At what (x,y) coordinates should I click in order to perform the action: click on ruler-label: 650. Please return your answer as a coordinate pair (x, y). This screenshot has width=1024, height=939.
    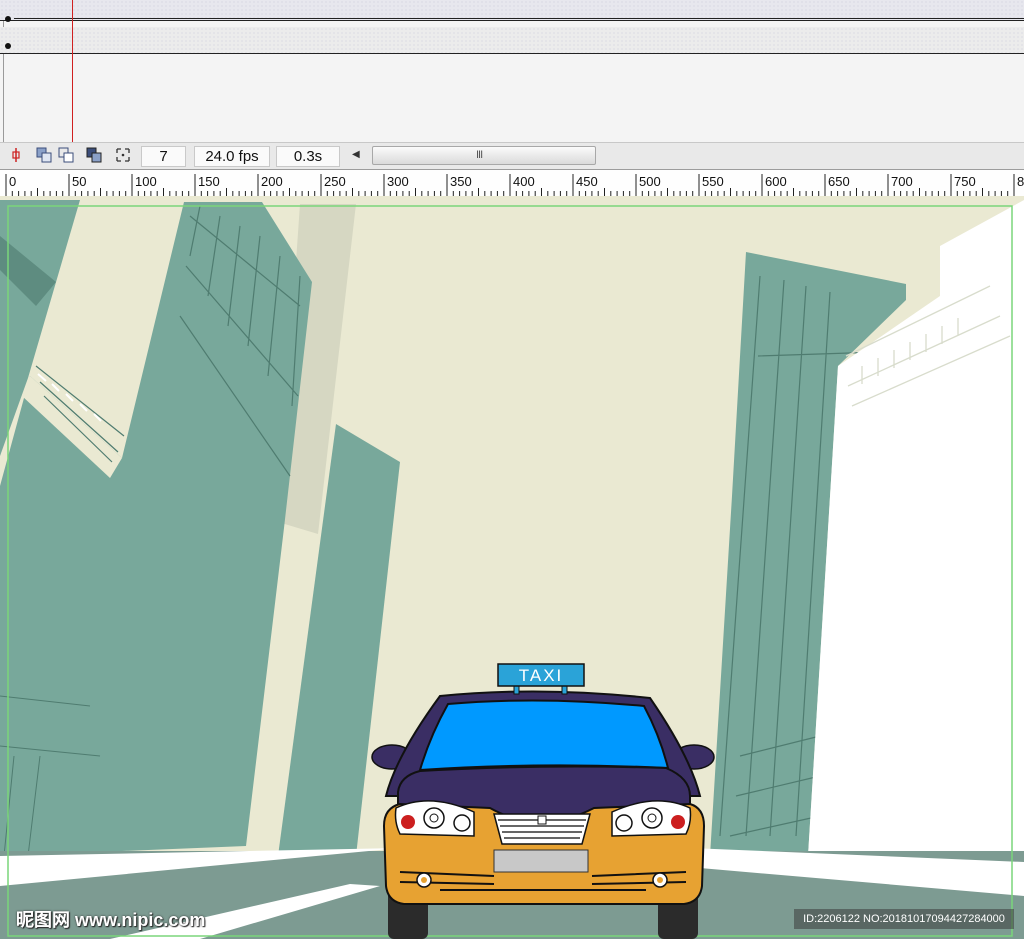
    Looking at the image, I should click on (839, 181).